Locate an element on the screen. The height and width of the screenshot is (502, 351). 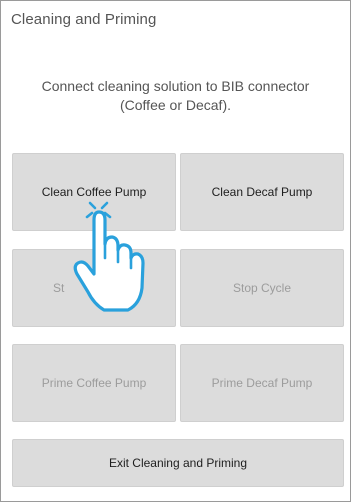
prime-decaf-pump-button: Prime Decaf Pump is located at coordinates (262, 383).